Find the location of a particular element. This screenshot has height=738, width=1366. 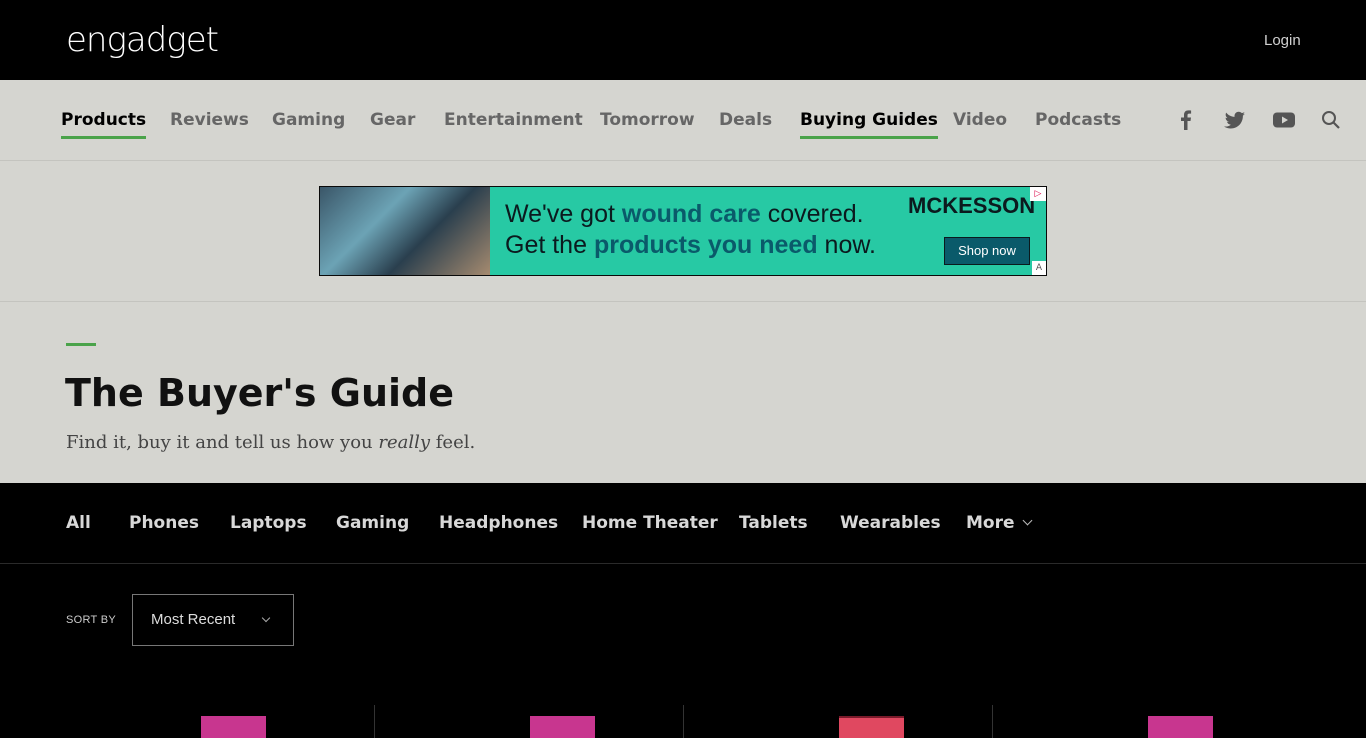

nav-item-gaming: Gaming is located at coordinates (308, 120).